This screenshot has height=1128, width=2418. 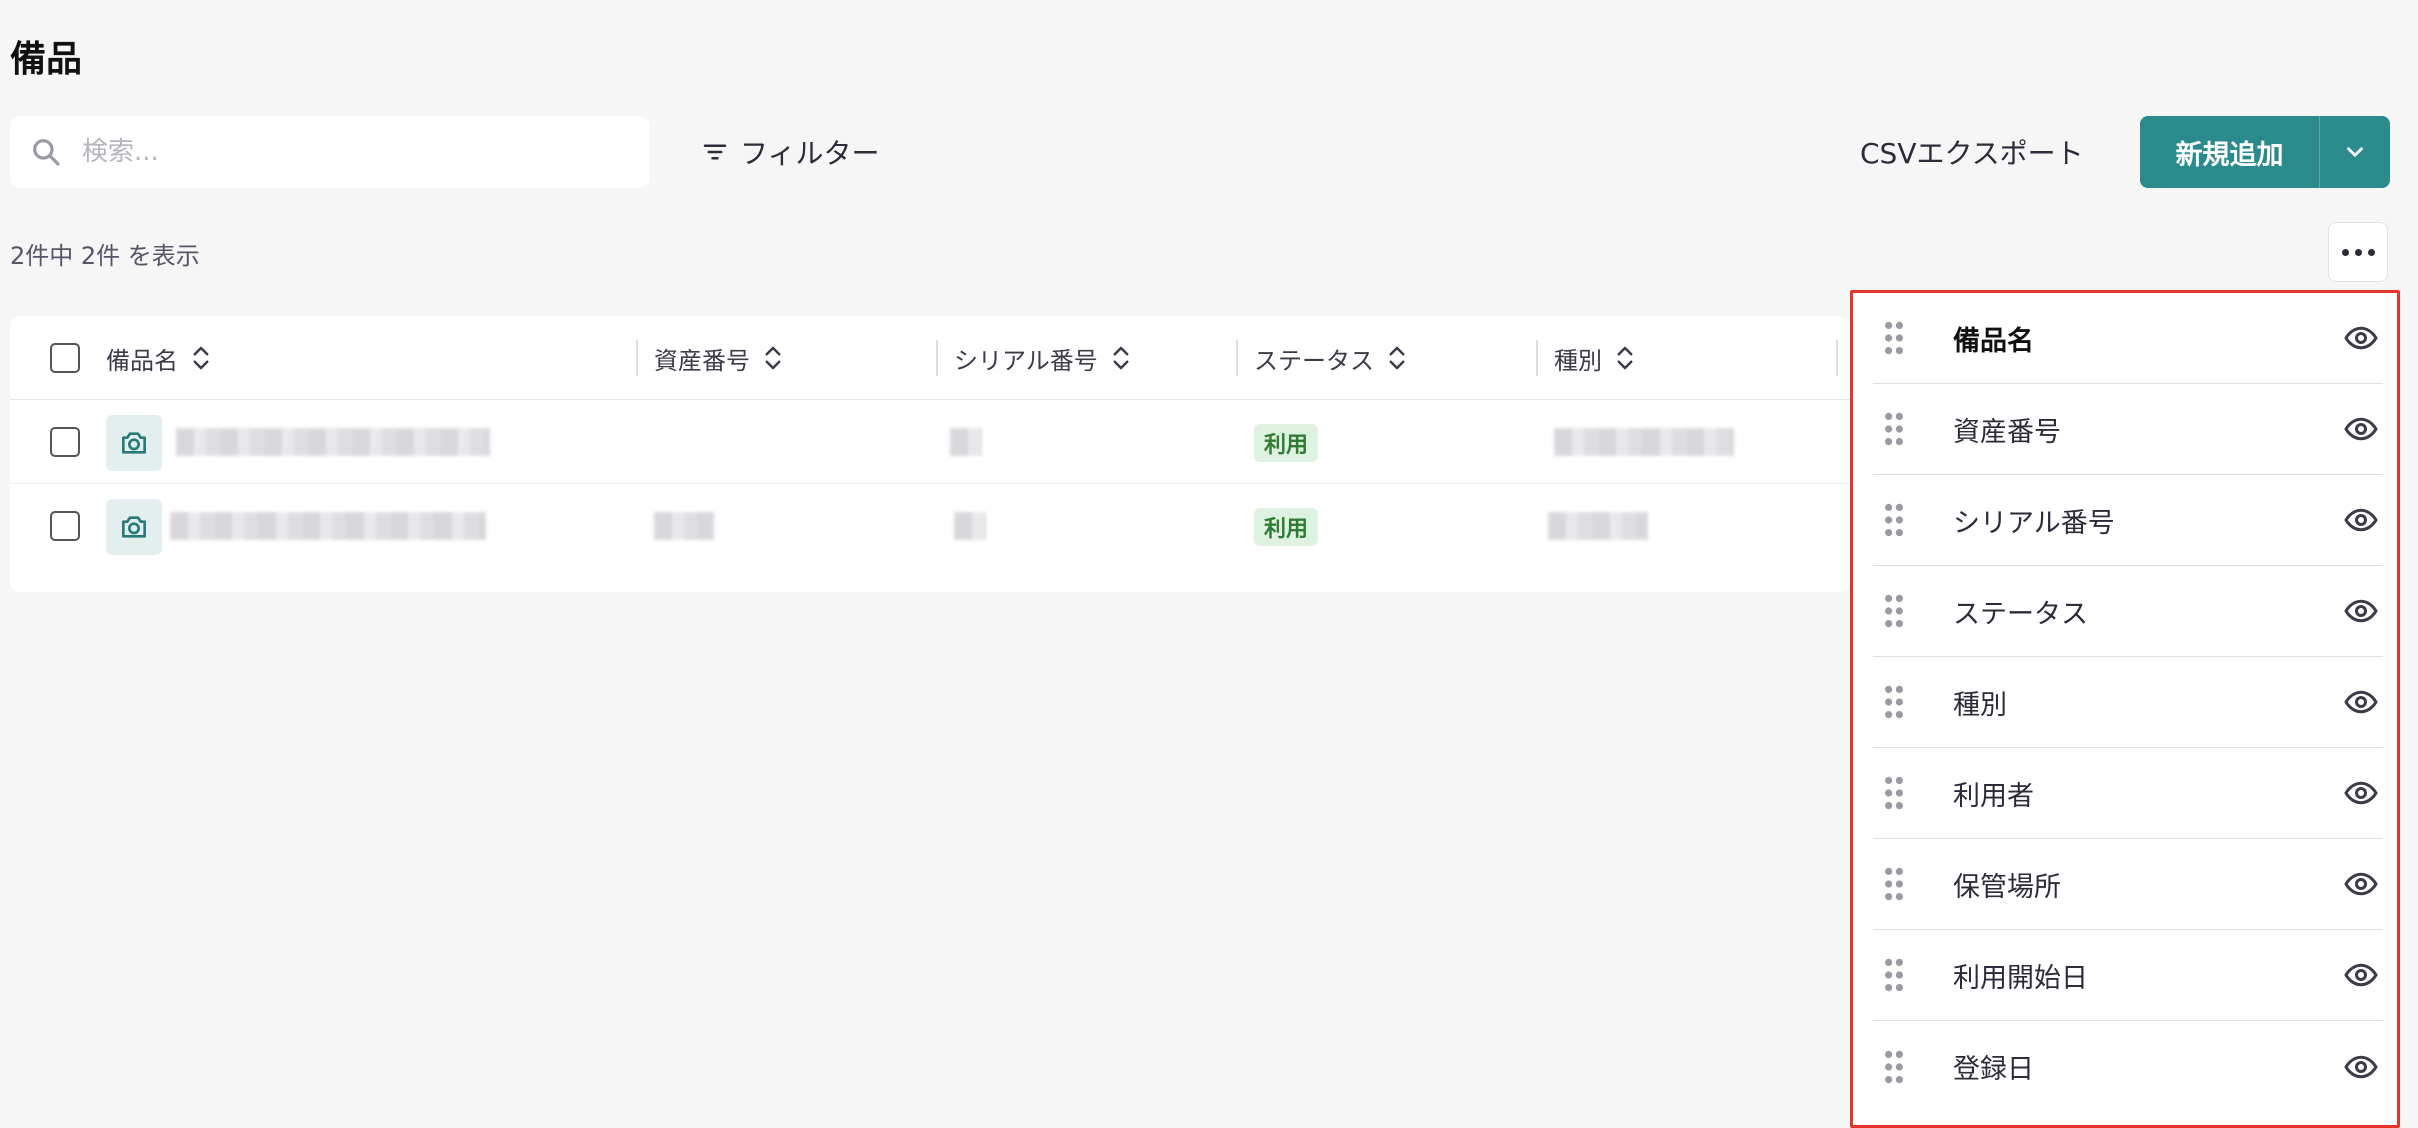 I want to click on column-option-label: 利用開始日, so click(x=2020, y=978).